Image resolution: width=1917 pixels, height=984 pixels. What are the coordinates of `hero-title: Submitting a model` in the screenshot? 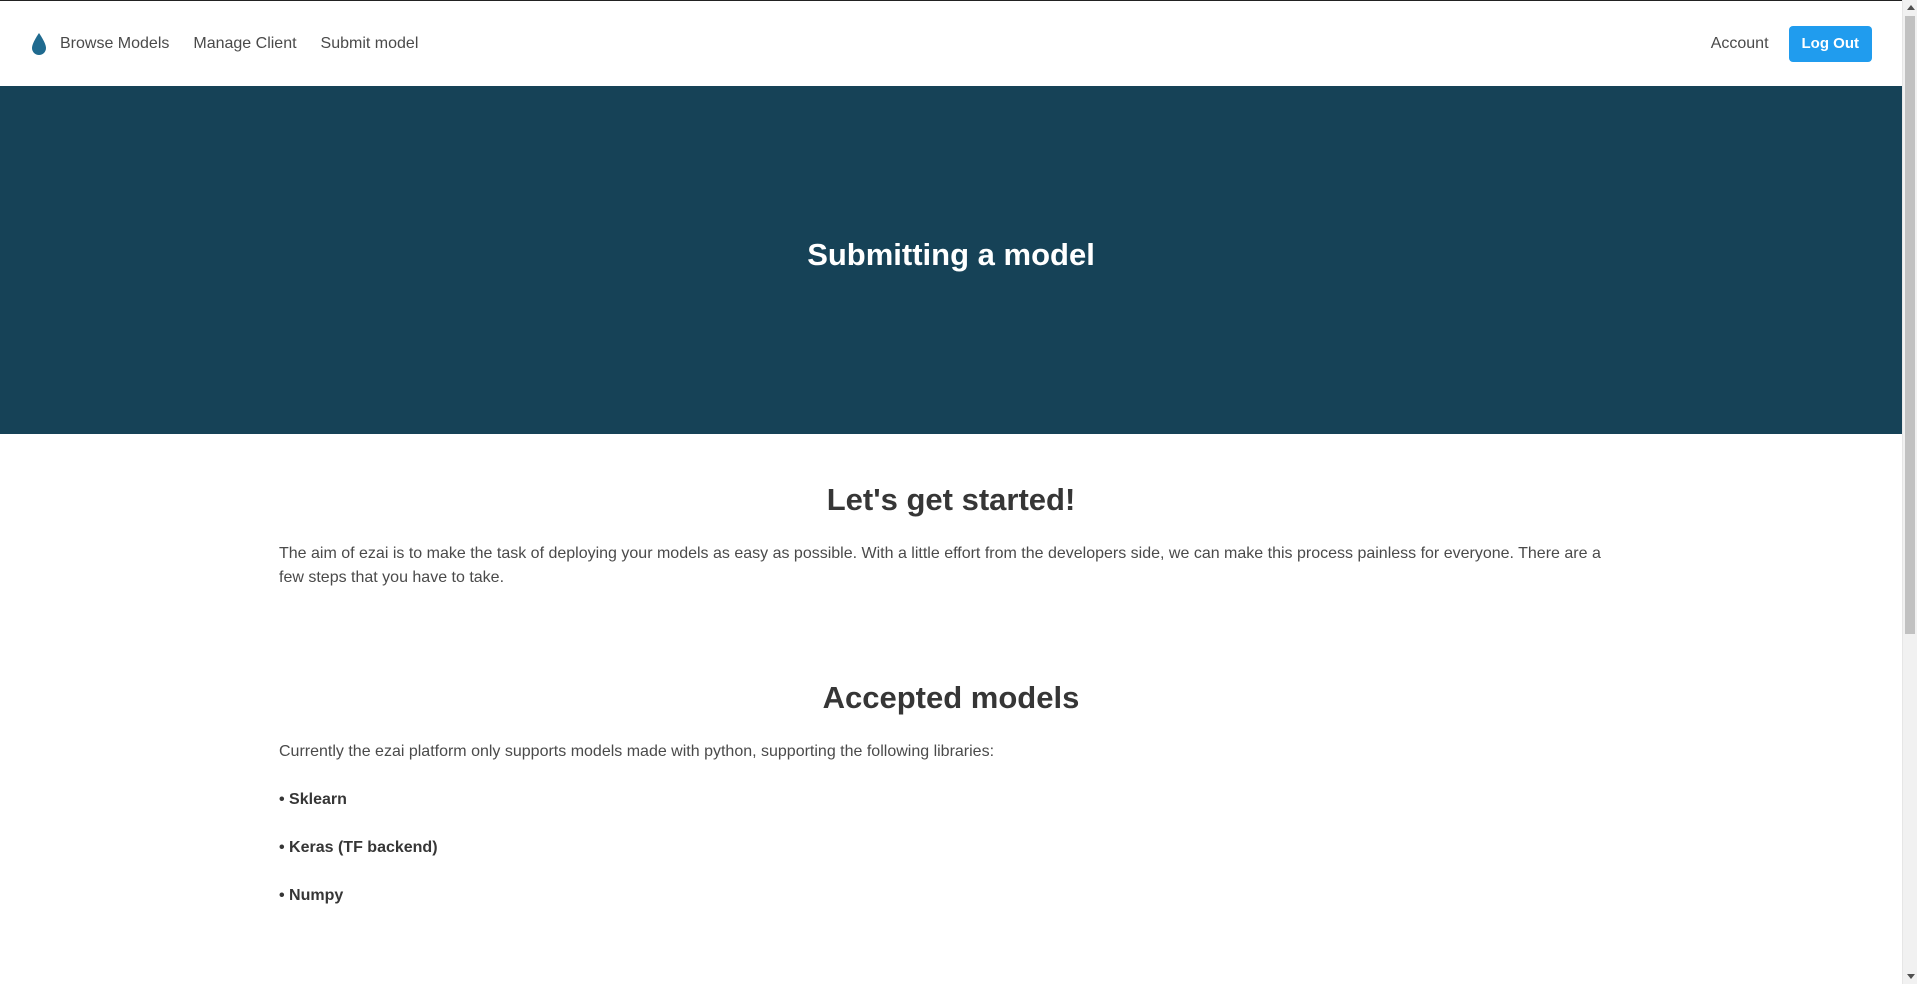 It's located at (951, 254).